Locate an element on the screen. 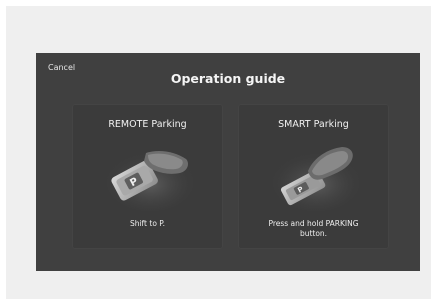 The width and height of the screenshot is (438, 307). caption-line: Press and hold PARKING is located at coordinates (313, 223).